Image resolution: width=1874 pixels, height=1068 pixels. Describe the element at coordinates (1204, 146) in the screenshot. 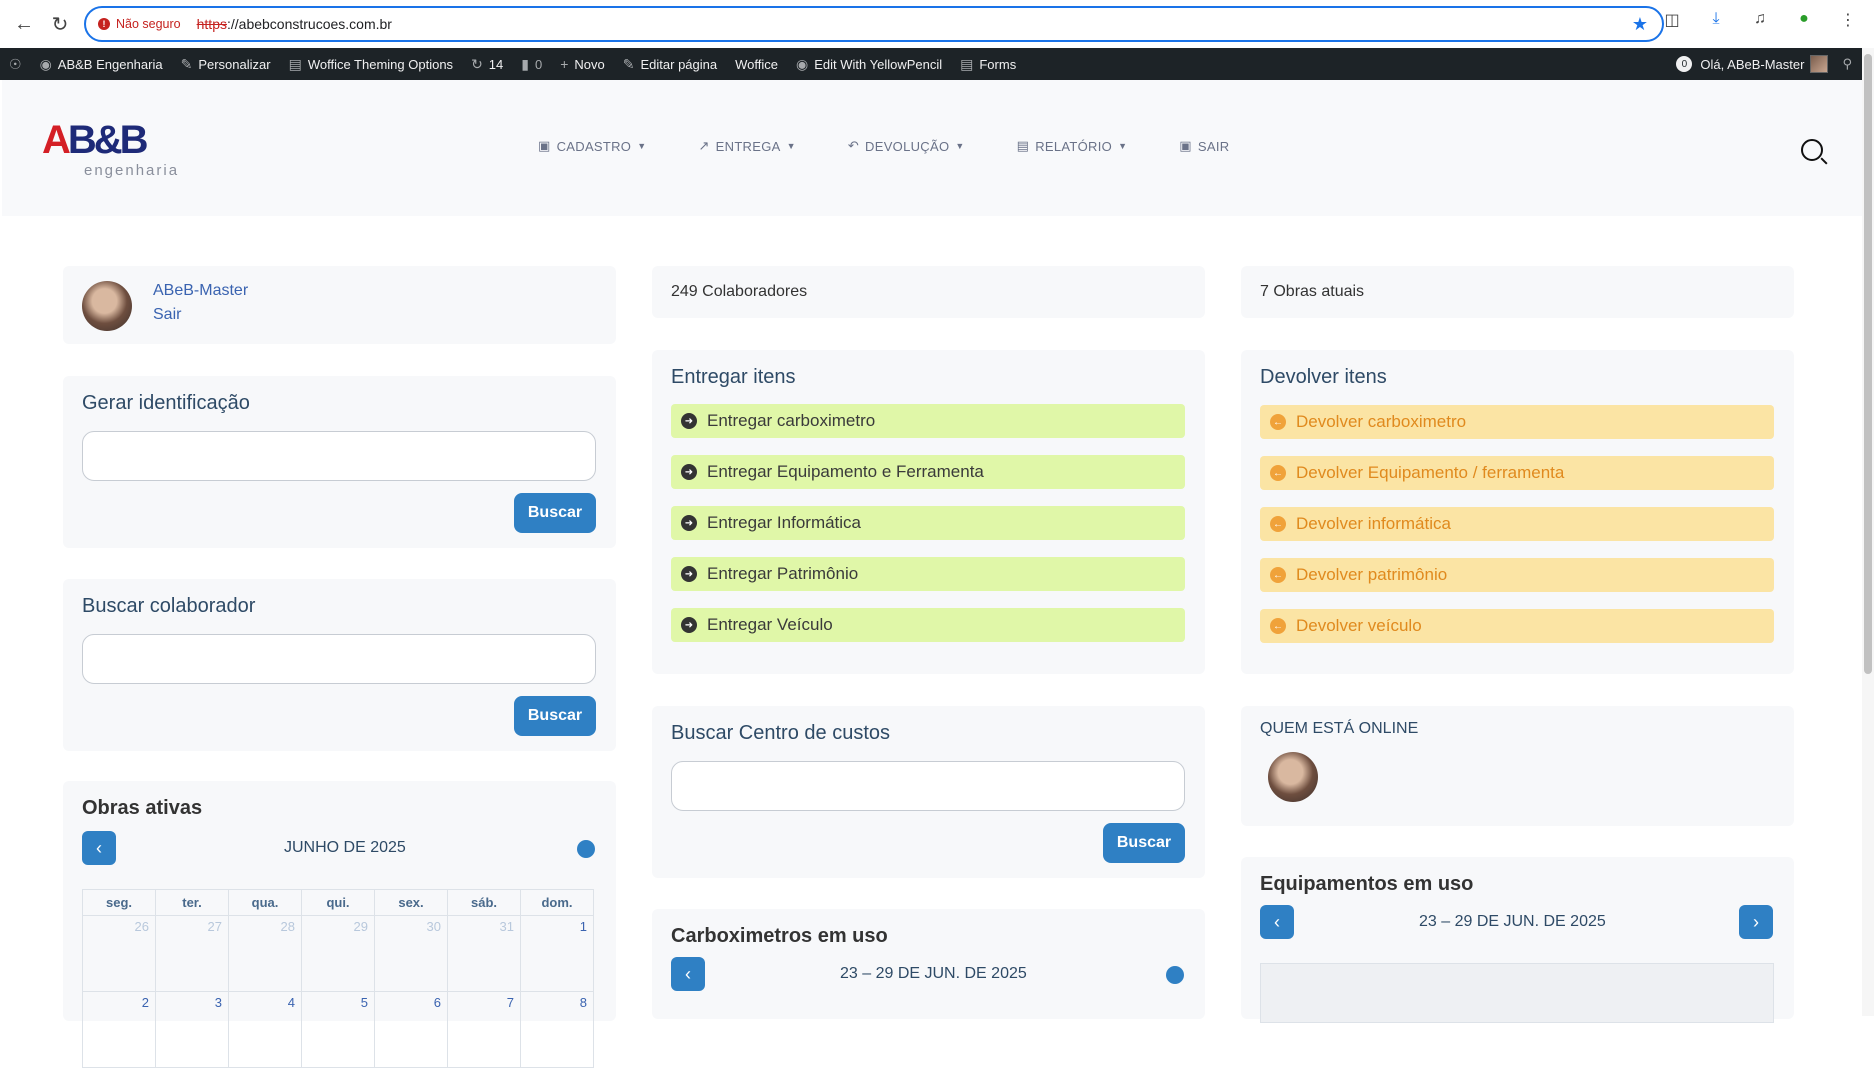

I see `nav-sair: ▣ SAIR` at that location.